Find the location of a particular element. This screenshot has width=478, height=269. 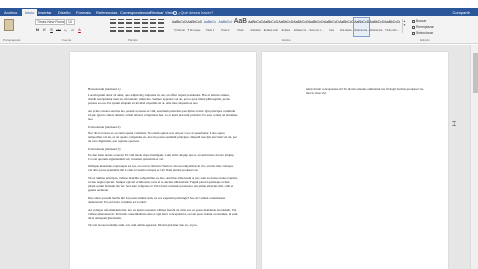

editing-group-label: Edición is located at coordinates (425, 40).